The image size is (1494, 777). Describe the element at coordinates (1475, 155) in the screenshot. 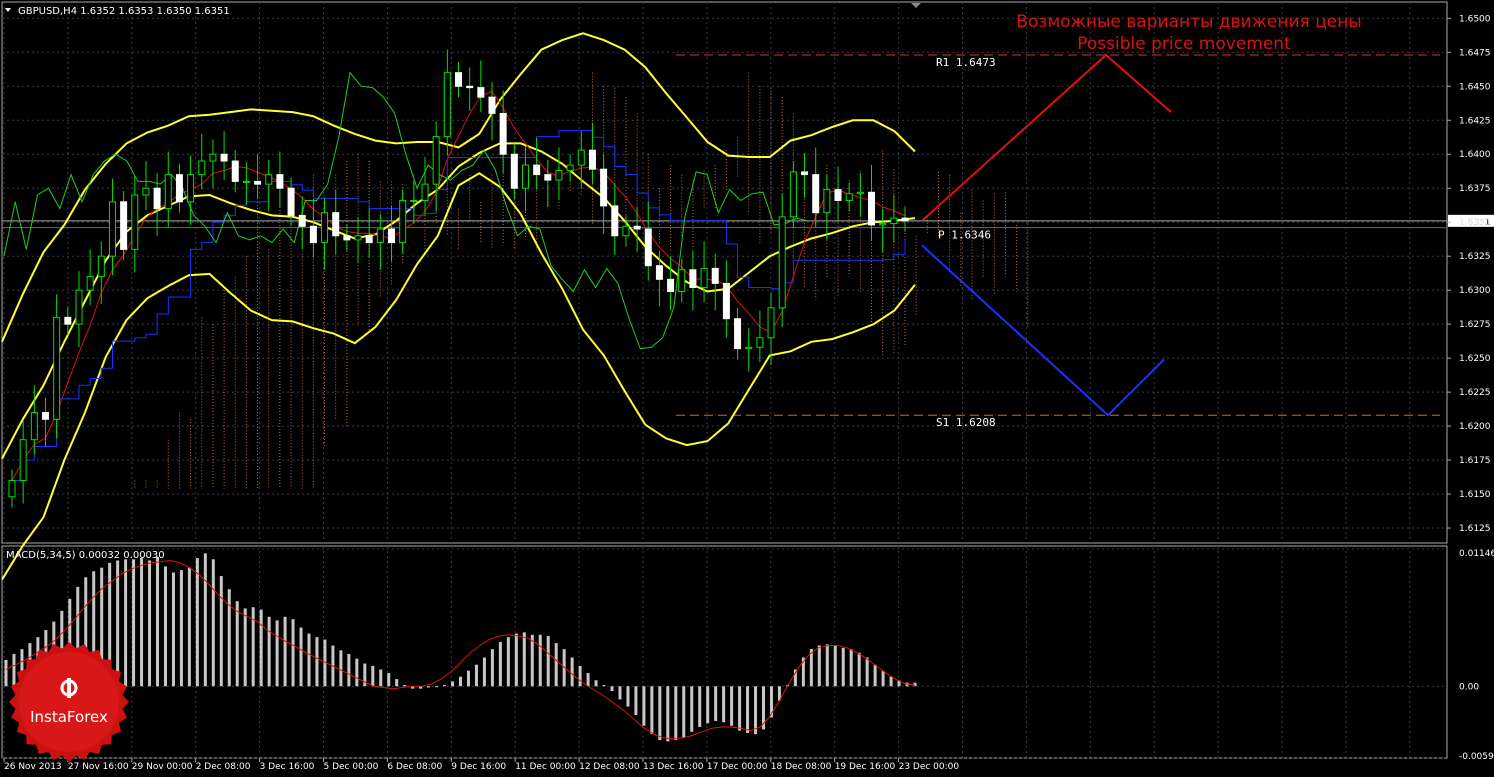

I see `y-tick-label: 1.6400` at that location.